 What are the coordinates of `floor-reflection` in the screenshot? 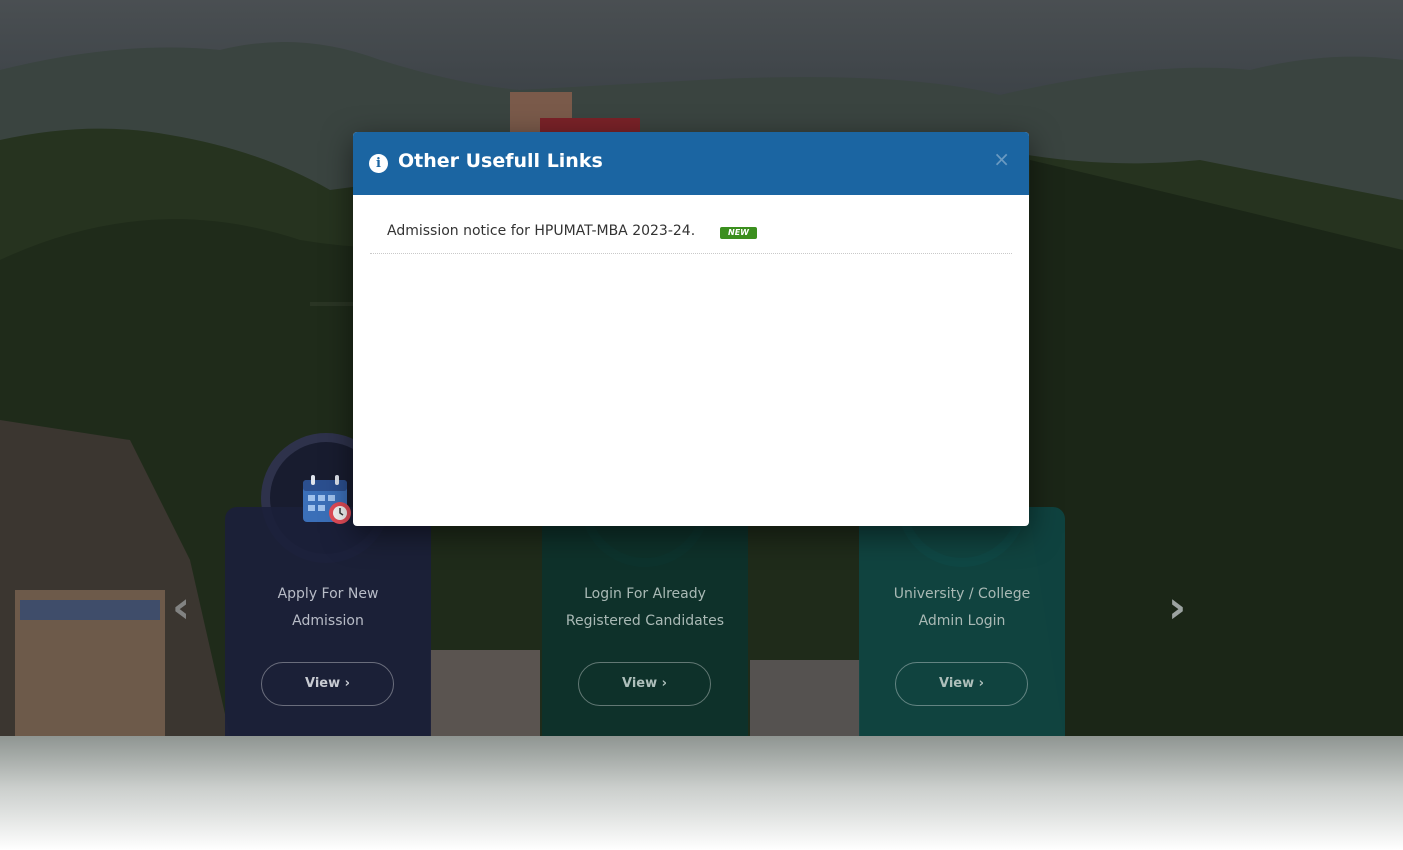 It's located at (701, 793).